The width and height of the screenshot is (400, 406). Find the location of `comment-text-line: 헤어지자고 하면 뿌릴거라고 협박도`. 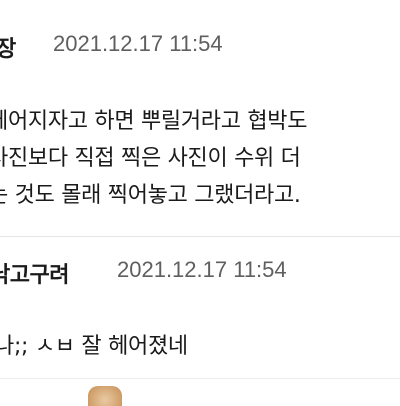

comment-text-line: 헤어지자고 하면 뿌릴거라고 협박도 is located at coordinates (154, 121).